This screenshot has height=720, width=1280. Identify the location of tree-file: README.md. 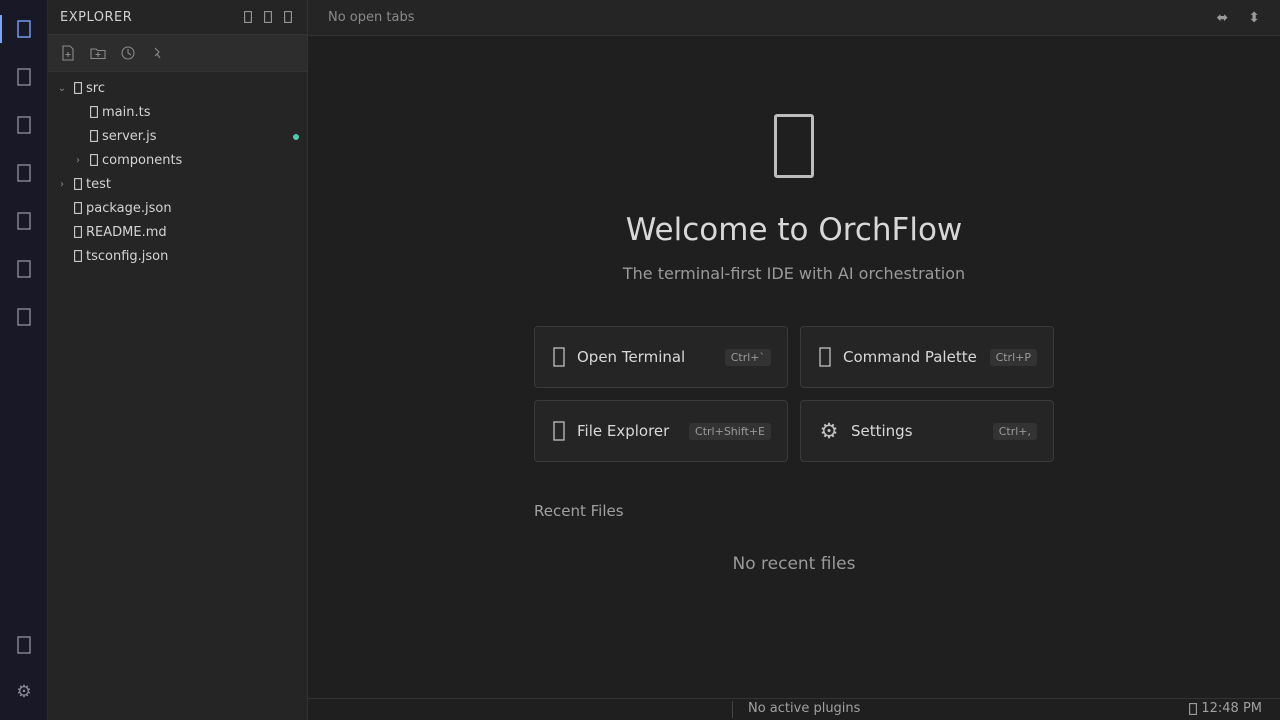
(177, 232).